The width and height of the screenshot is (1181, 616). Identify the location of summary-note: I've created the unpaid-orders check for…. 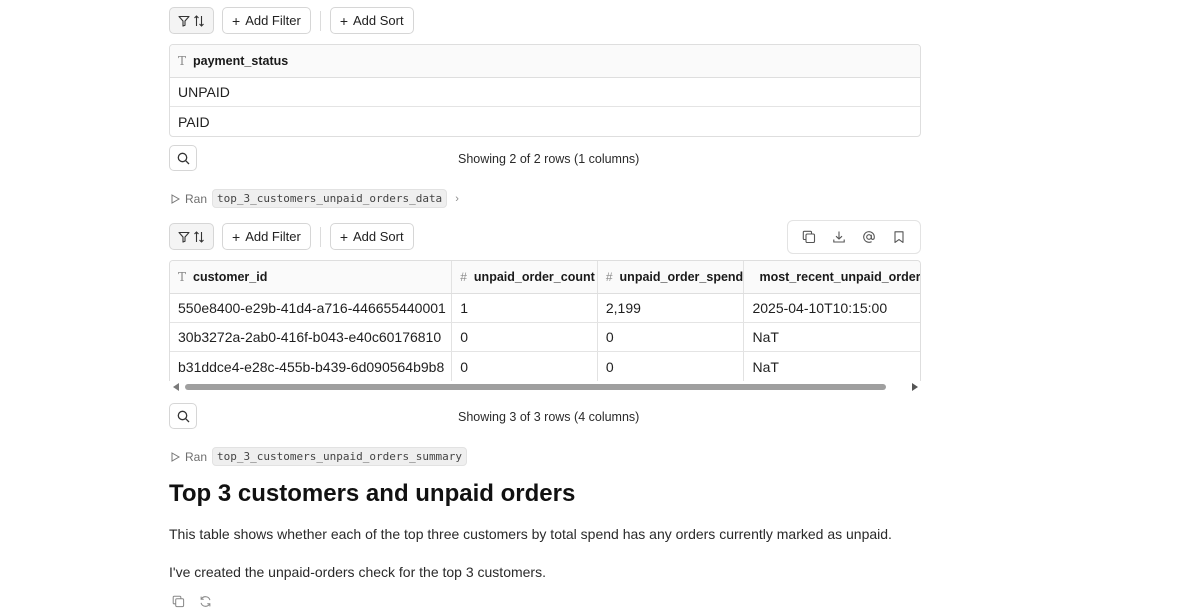
(357, 572).